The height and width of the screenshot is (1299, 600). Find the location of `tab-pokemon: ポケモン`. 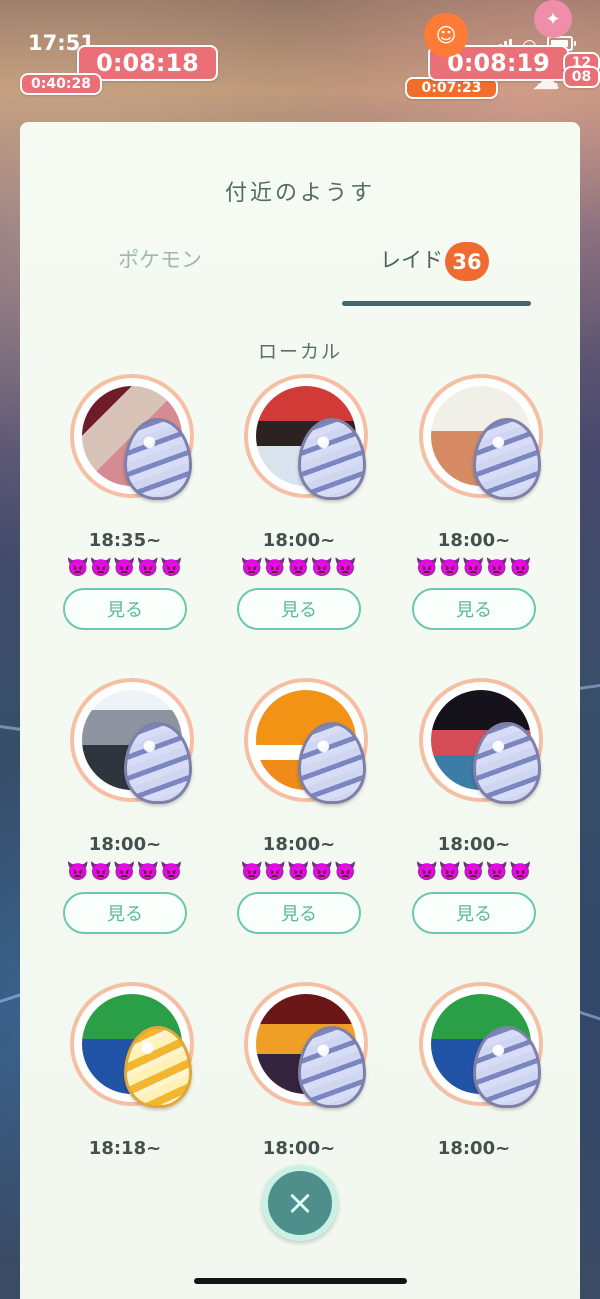

tab-pokemon: ポケモン is located at coordinates (160, 259).